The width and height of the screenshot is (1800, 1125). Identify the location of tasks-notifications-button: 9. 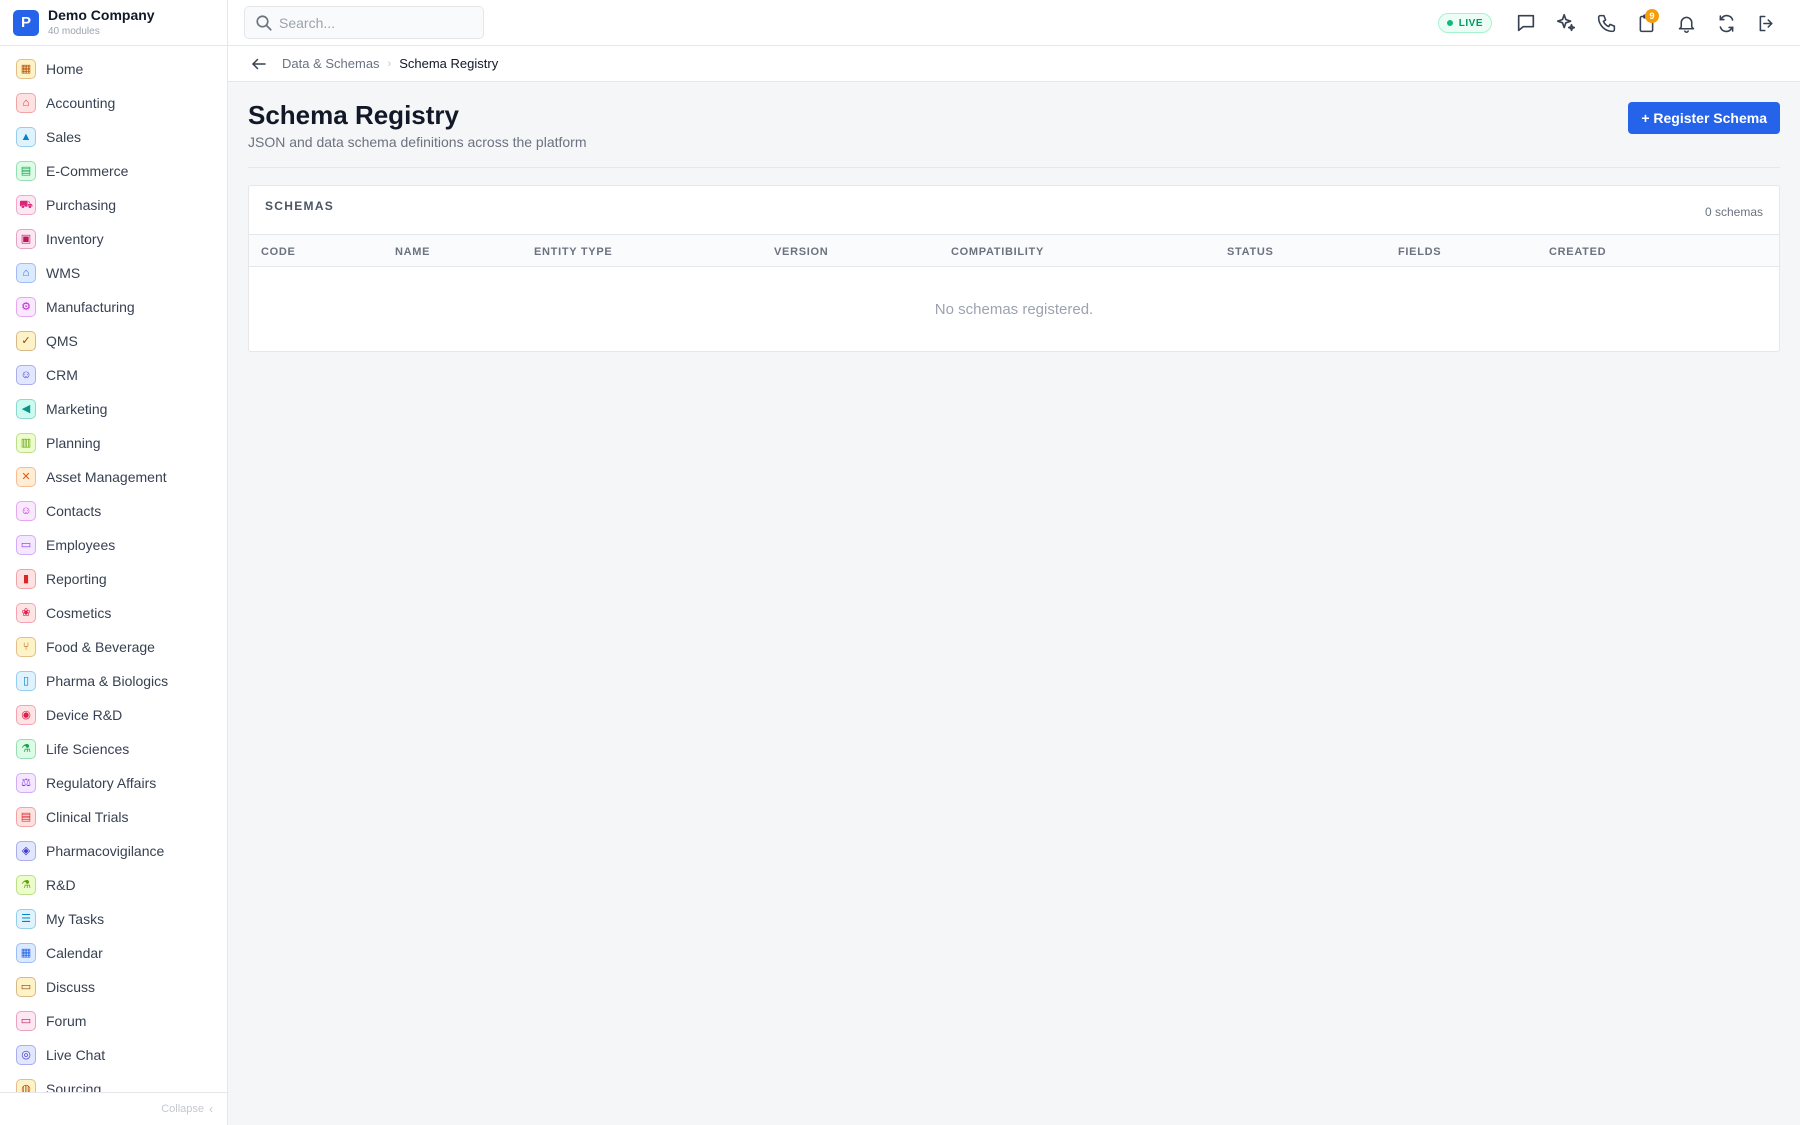
(1646, 23).